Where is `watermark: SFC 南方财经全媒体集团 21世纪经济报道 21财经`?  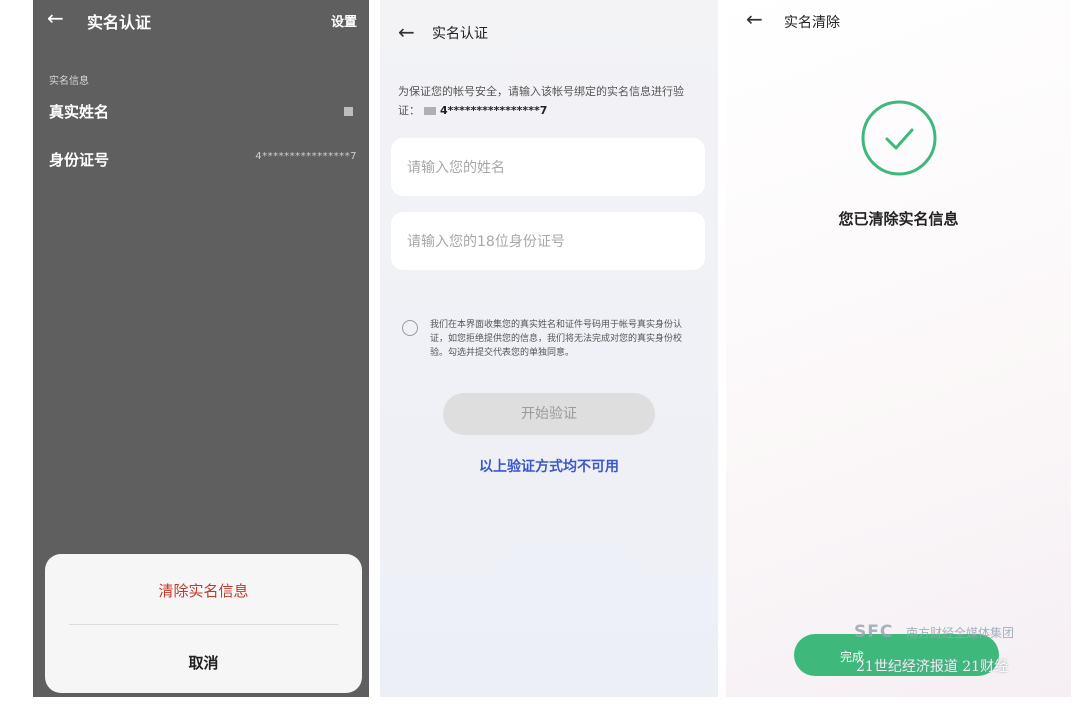
watermark: SFC 南方财经全媒体集团 21世纪经济报道 21财经 is located at coordinates (954, 654).